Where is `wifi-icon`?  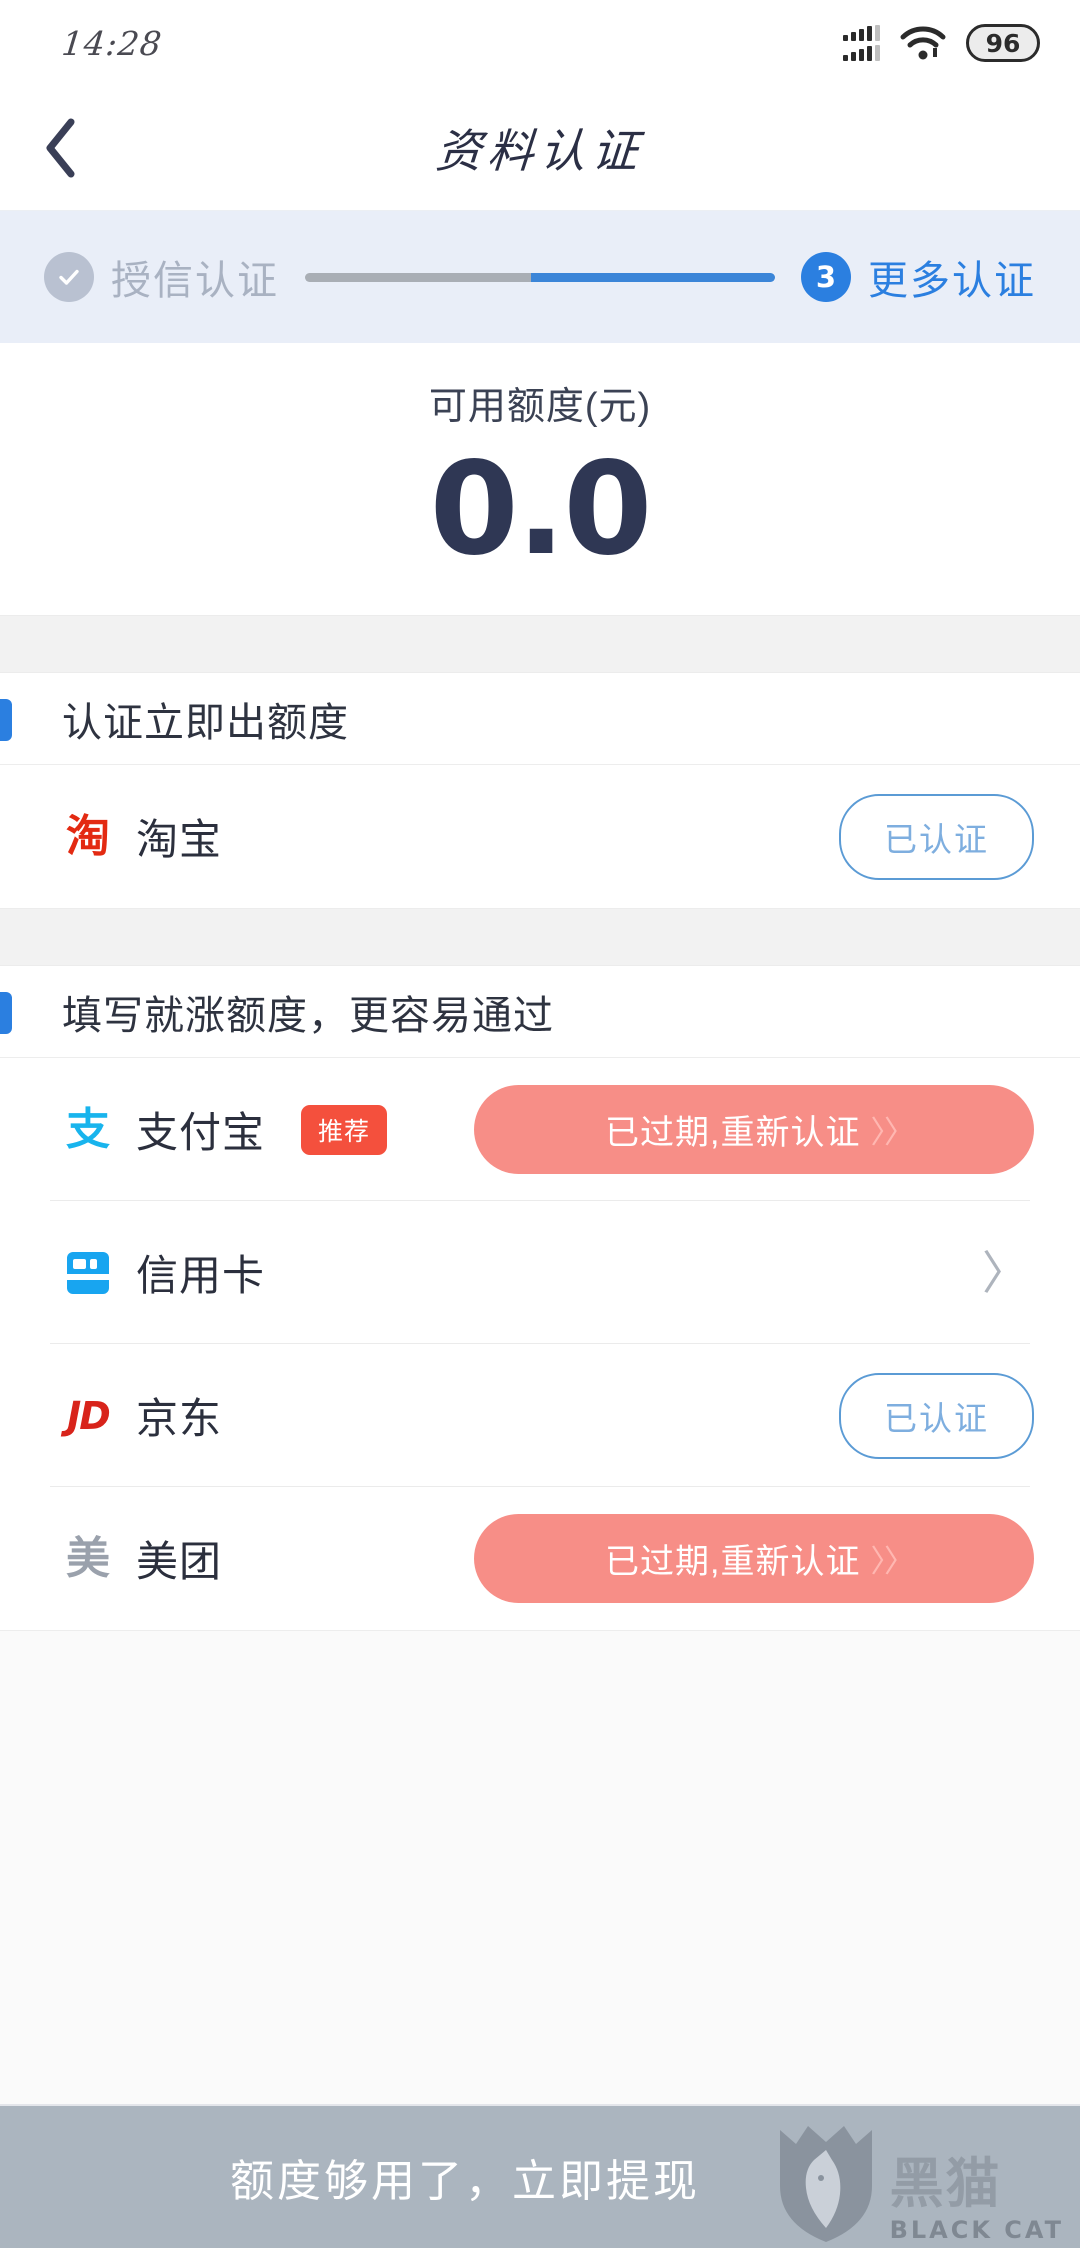 wifi-icon is located at coordinates (923, 43).